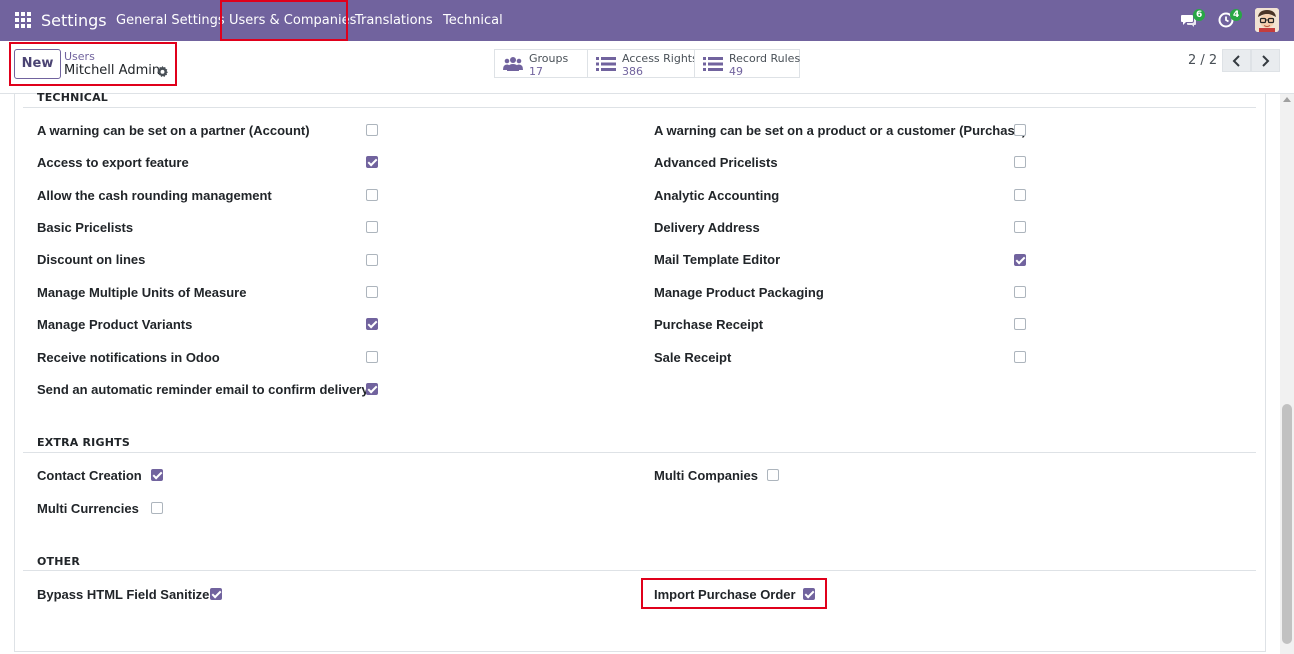 Image resolution: width=1294 pixels, height=654 pixels. I want to click on checkbox-partner-warning, so click(372, 130).